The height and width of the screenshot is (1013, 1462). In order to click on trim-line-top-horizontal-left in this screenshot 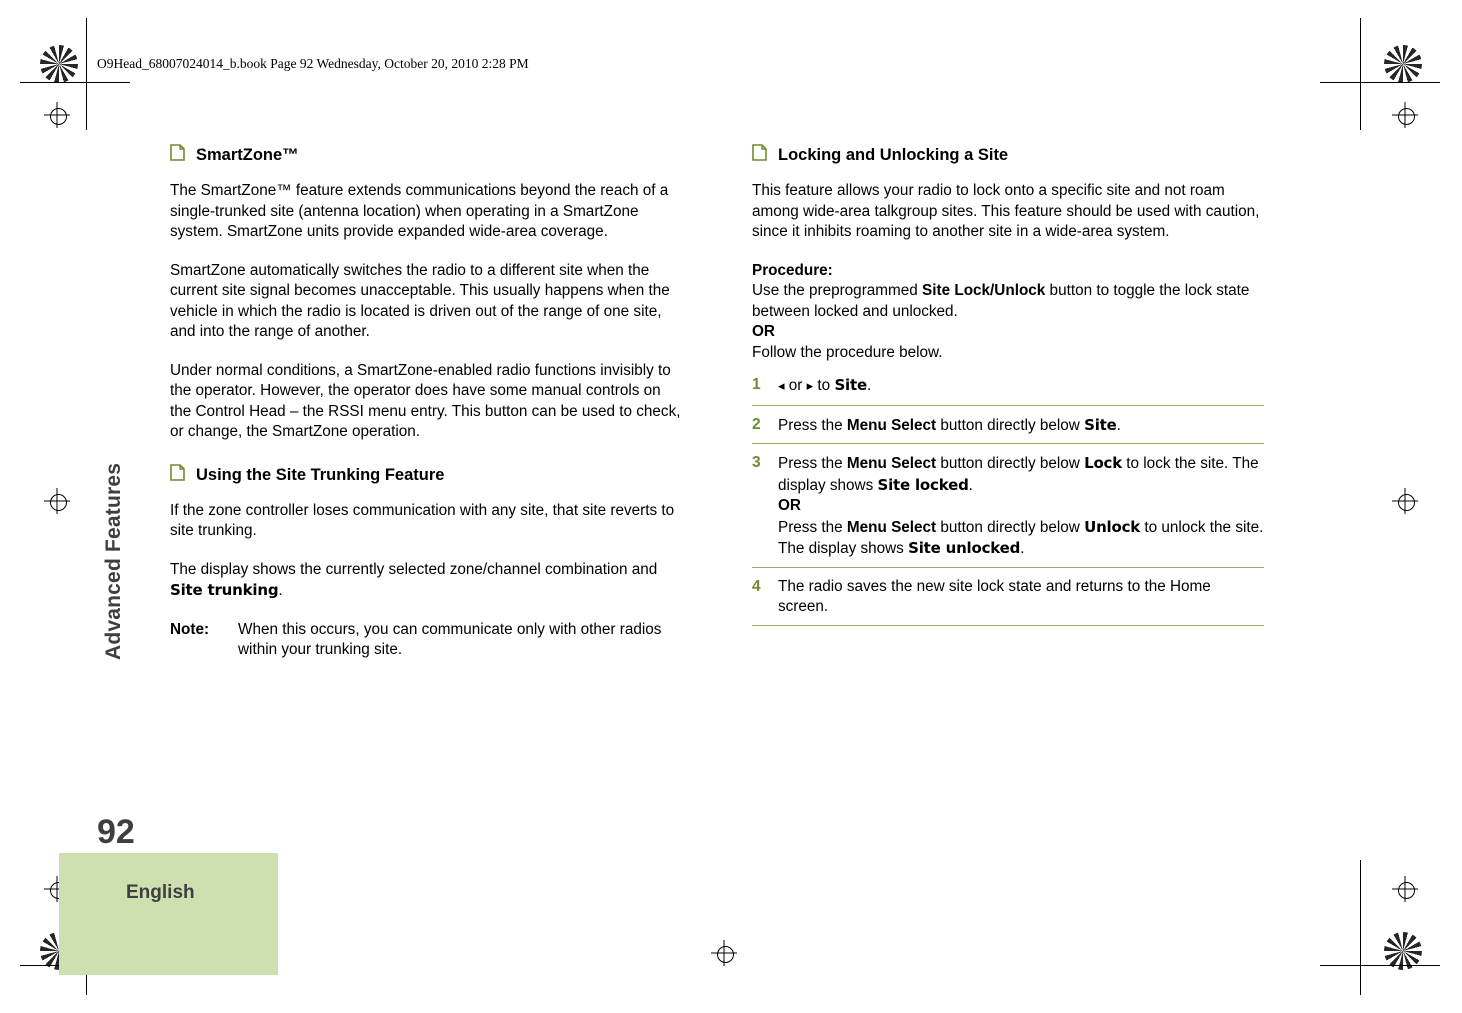, I will do `click(75, 82)`.